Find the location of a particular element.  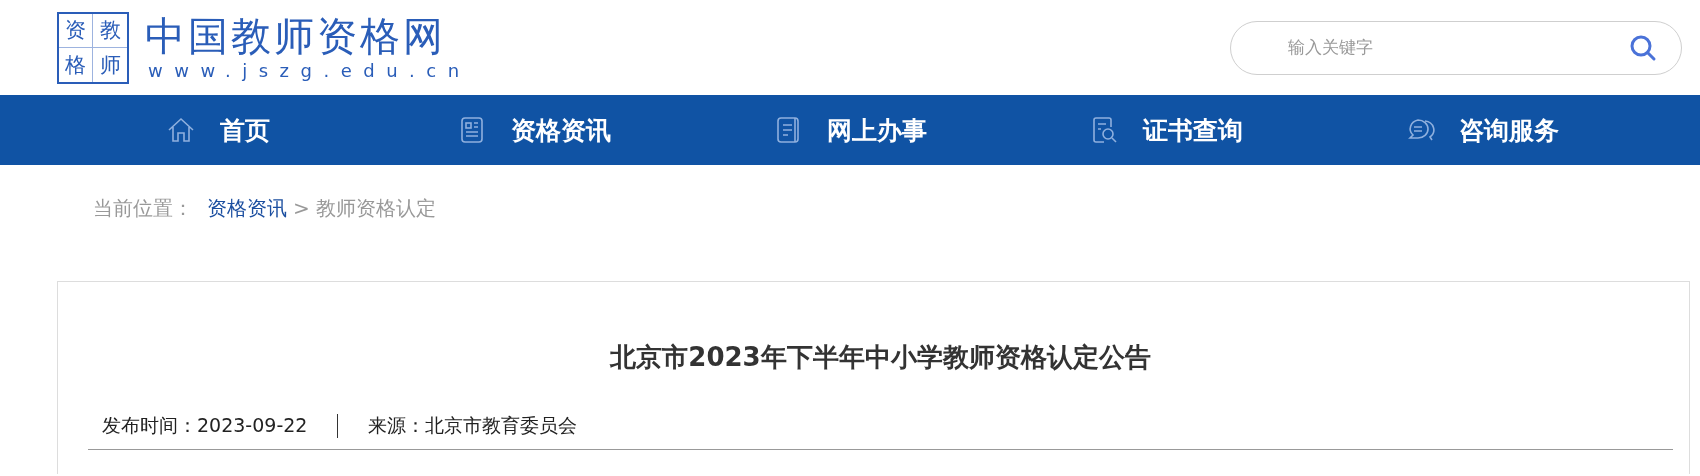

logo-character: 格 is located at coordinates (76, 64).